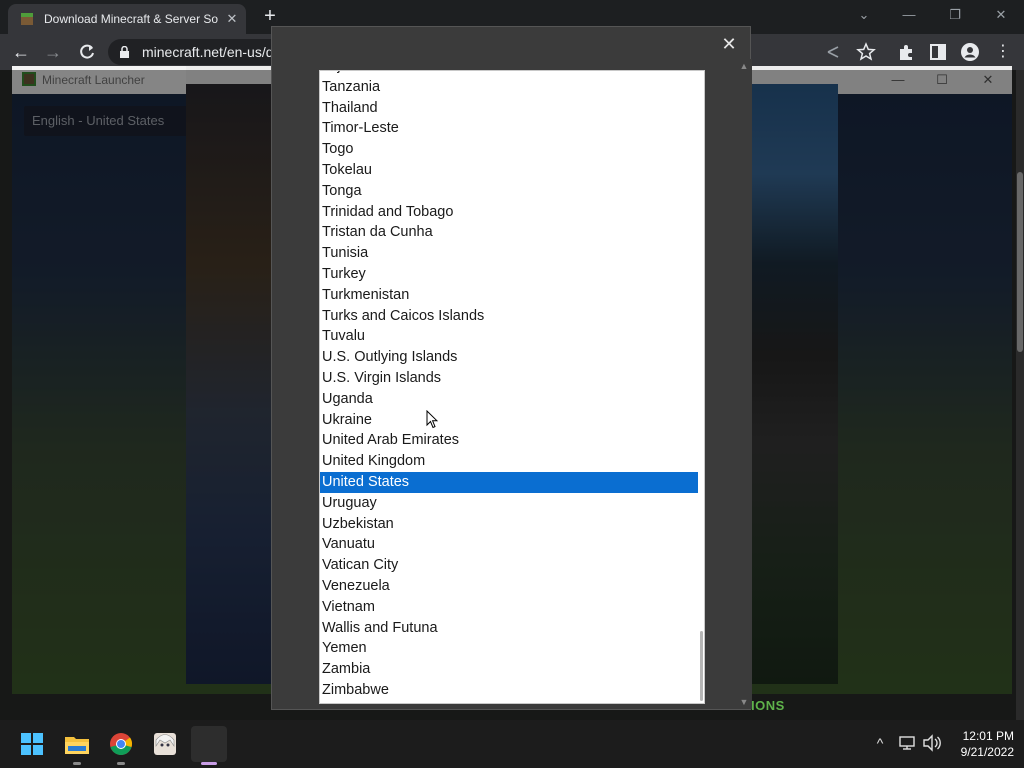  What do you see at coordinates (512, 253) in the screenshot?
I see `country-option: Tunisia` at bounding box center [512, 253].